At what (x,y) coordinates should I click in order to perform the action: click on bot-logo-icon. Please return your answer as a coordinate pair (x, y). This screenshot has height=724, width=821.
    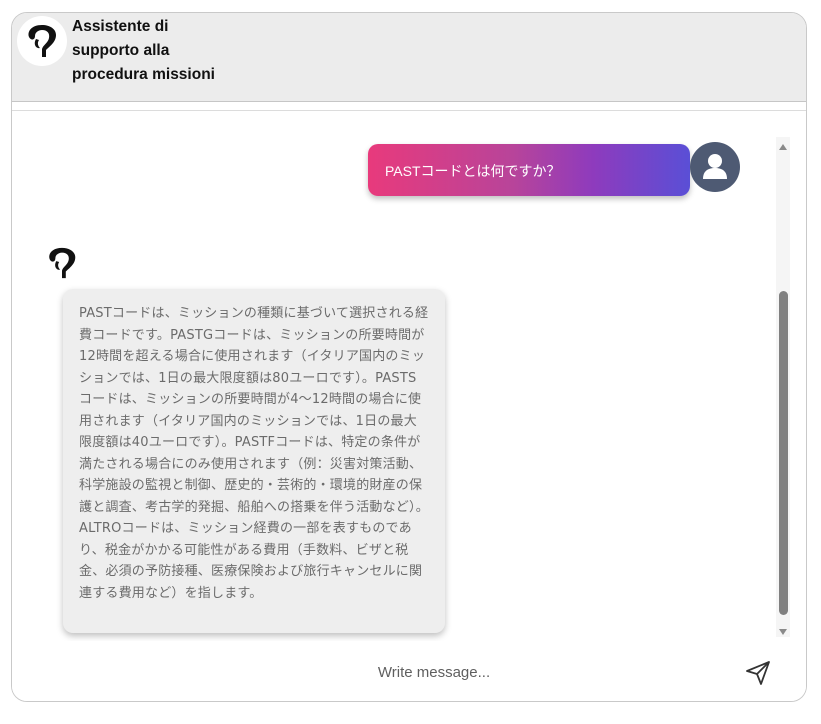
    Looking at the image, I should click on (62, 263).